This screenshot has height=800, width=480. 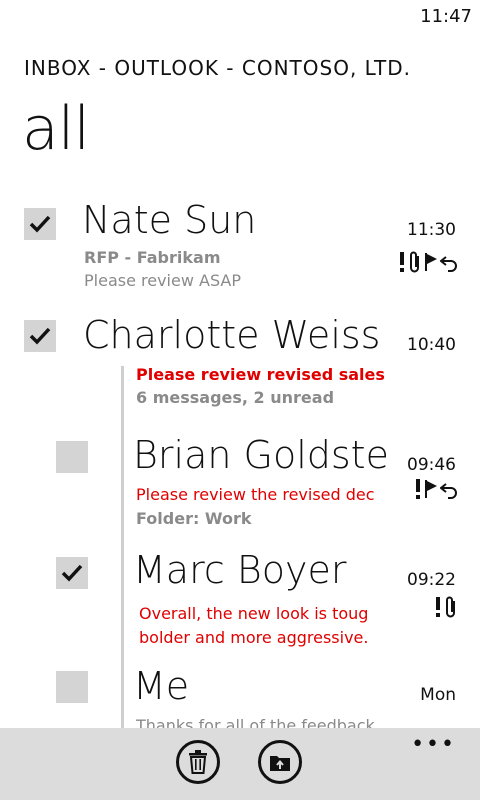 What do you see at coordinates (218, 68) in the screenshot?
I see `app-title: INBOX - OUTLOOK - CONTOSO, LTD.` at bounding box center [218, 68].